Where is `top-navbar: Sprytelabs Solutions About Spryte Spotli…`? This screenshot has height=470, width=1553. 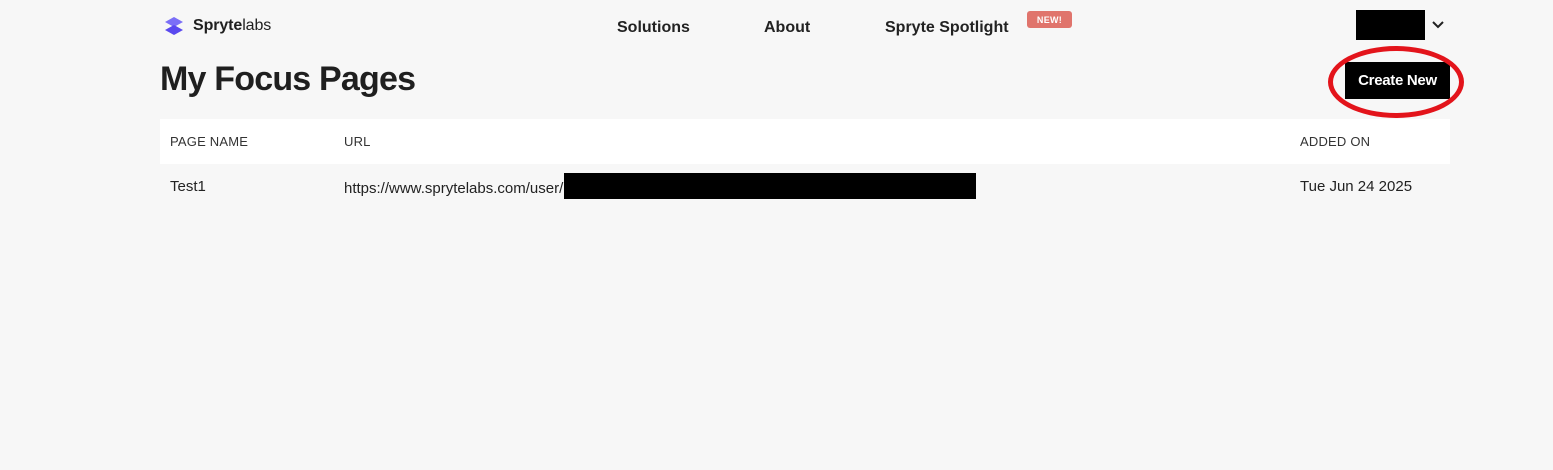 top-navbar: Sprytelabs Solutions About Spryte Spotli… is located at coordinates (776, 28).